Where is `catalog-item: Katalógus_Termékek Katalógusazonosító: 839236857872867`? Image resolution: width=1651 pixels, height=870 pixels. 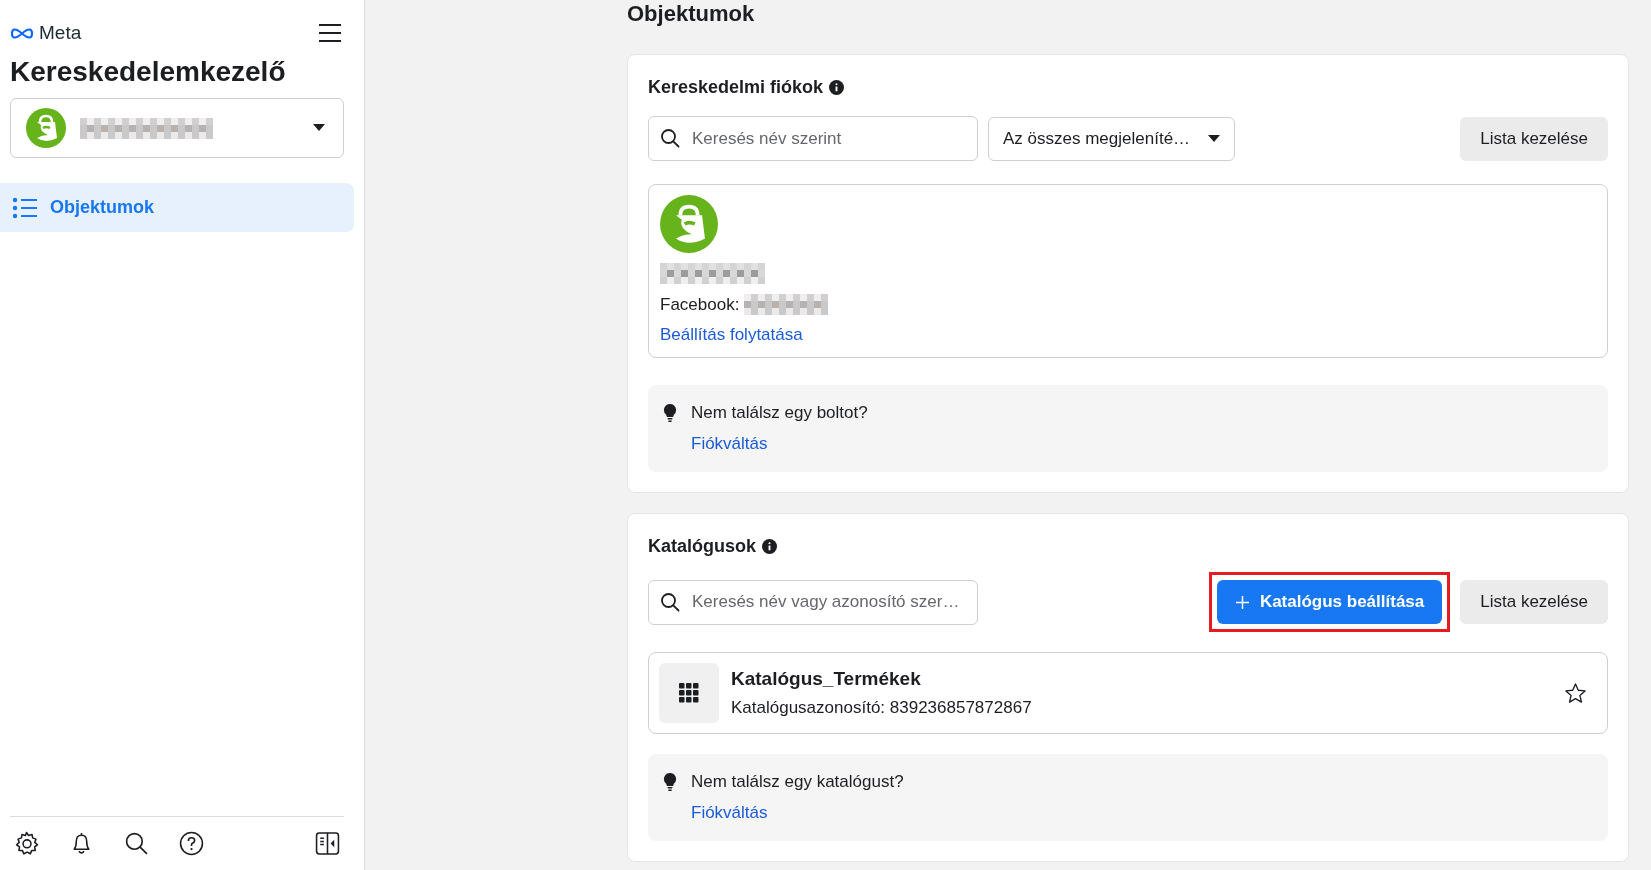
catalog-item: Katalógus_Termékek Katalógusazonosító: 839236857872867 is located at coordinates (1128, 693).